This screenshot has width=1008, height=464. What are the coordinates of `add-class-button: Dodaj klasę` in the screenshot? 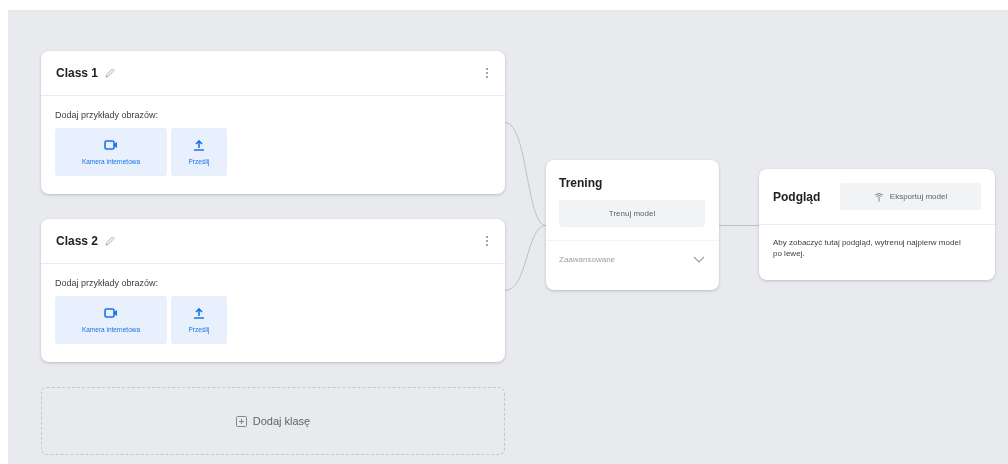 It's located at (273, 421).